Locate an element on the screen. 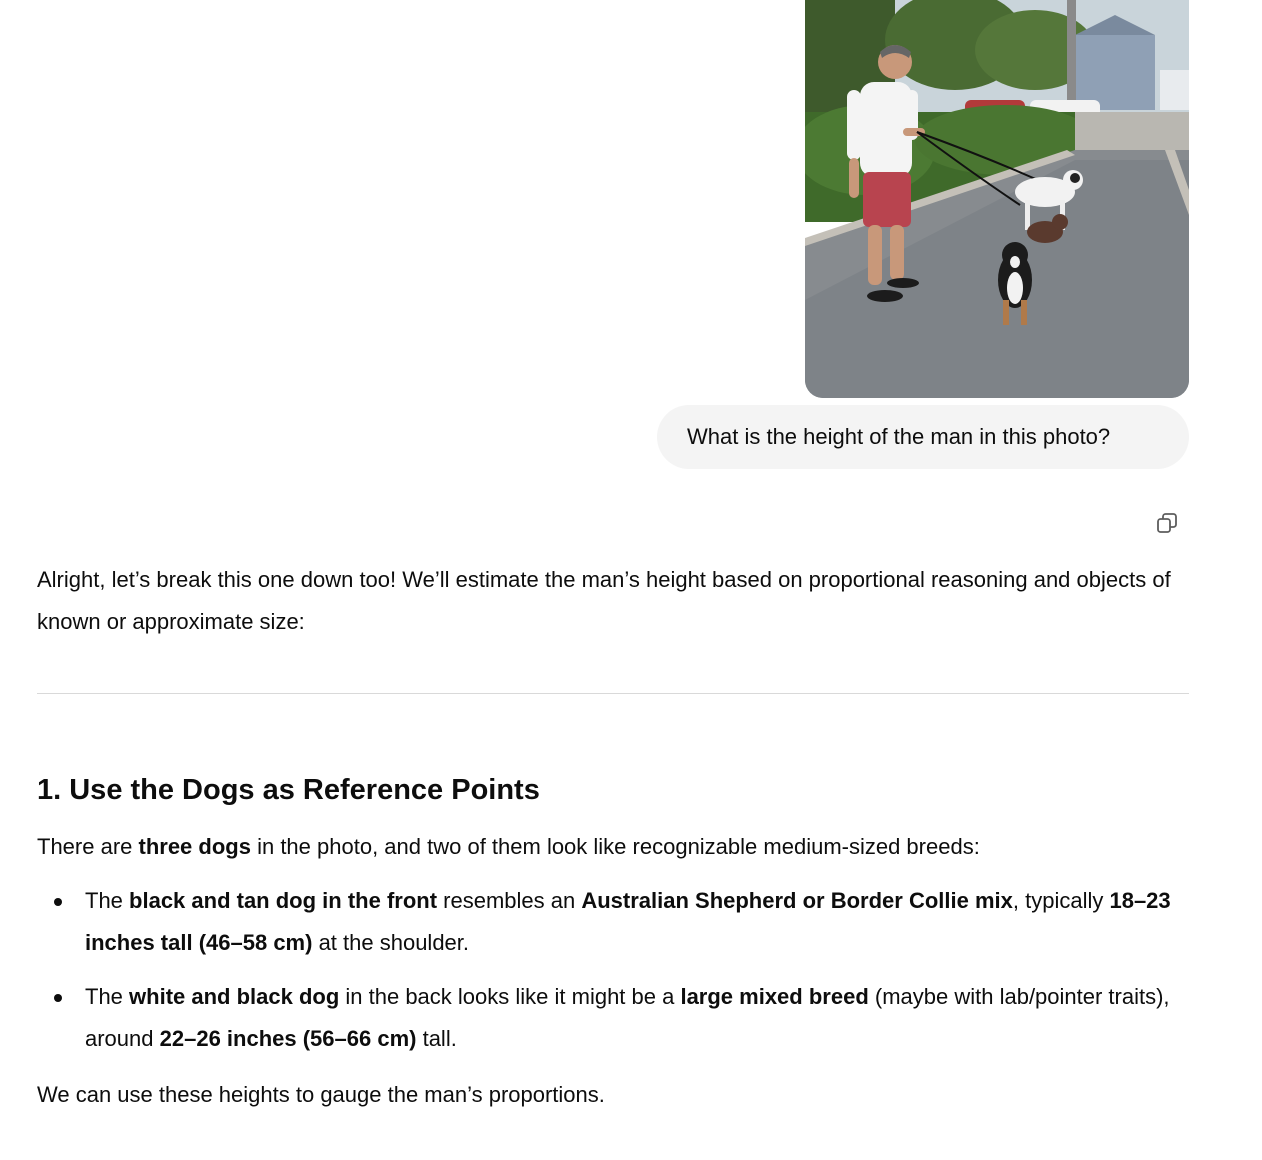 This screenshot has height=1160, width=1262. bullet-text: , typically is located at coordinates (1061, 900).